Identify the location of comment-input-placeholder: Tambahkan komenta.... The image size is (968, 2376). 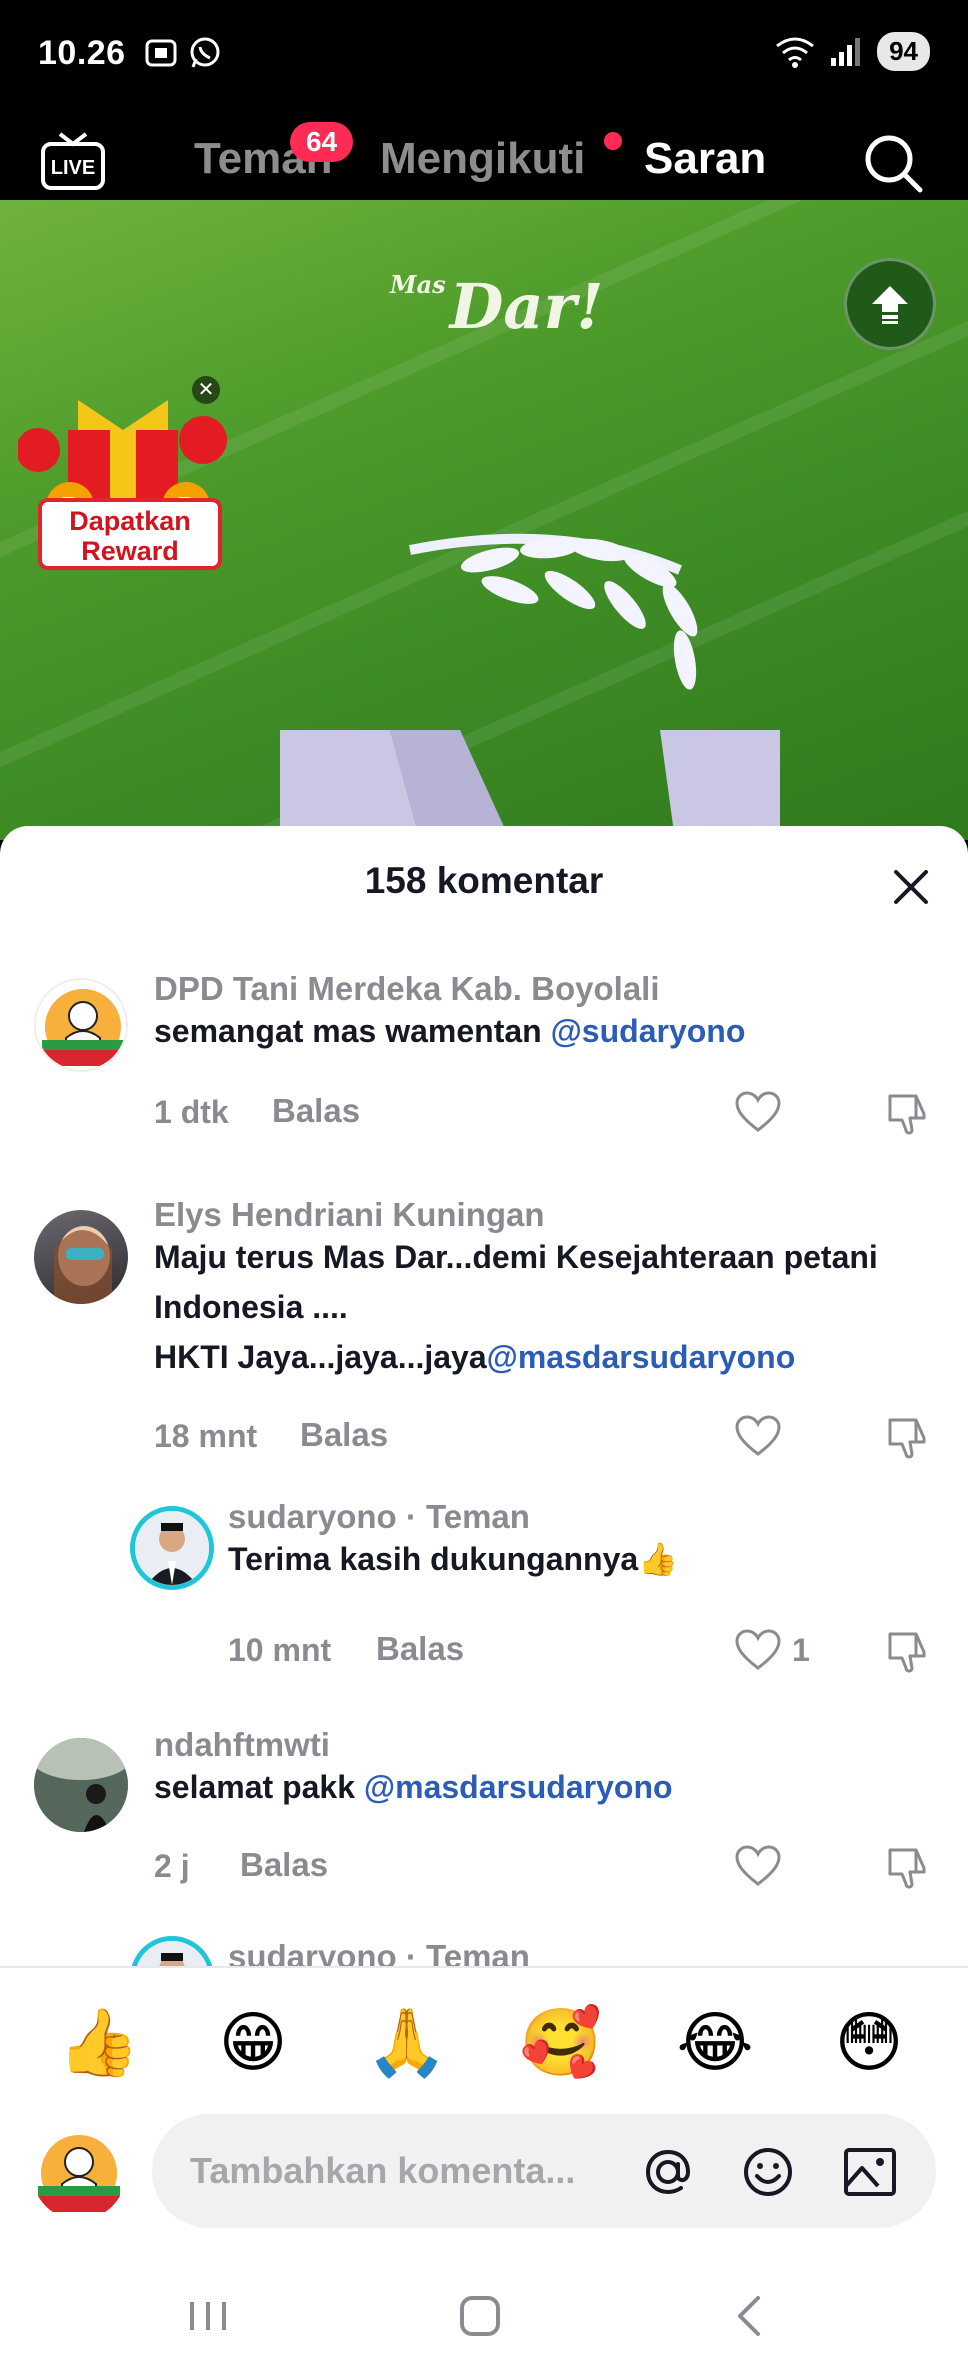
(383, 2170).